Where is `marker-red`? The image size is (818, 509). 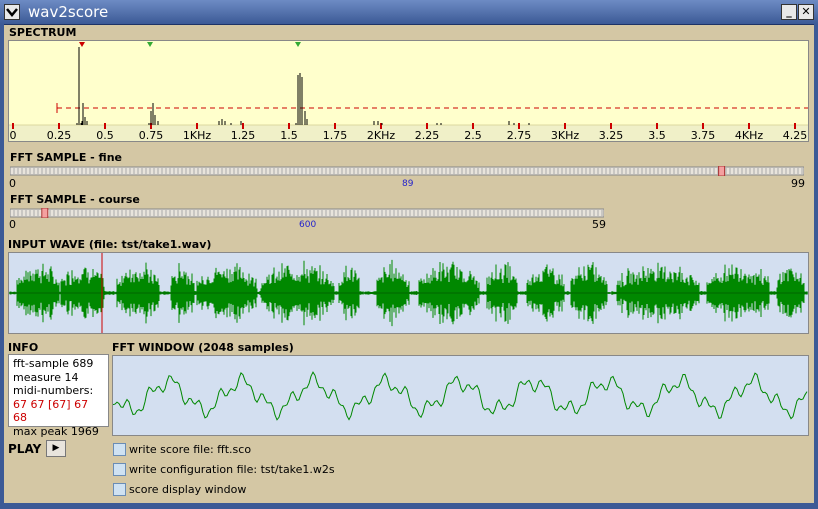 marker-red is located at coordinates (82, 44).